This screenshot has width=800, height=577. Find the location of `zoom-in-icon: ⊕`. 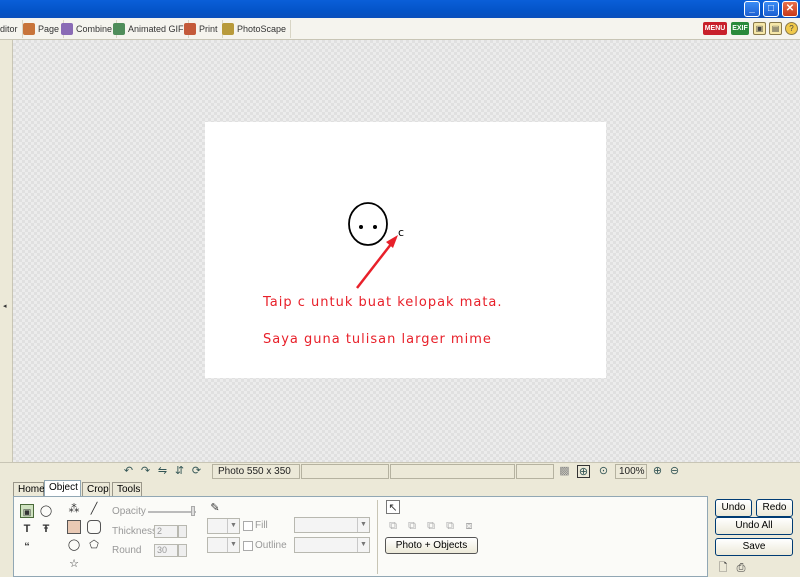

zoom-in-icon: ⊕ is located at coordinates (657, 471).